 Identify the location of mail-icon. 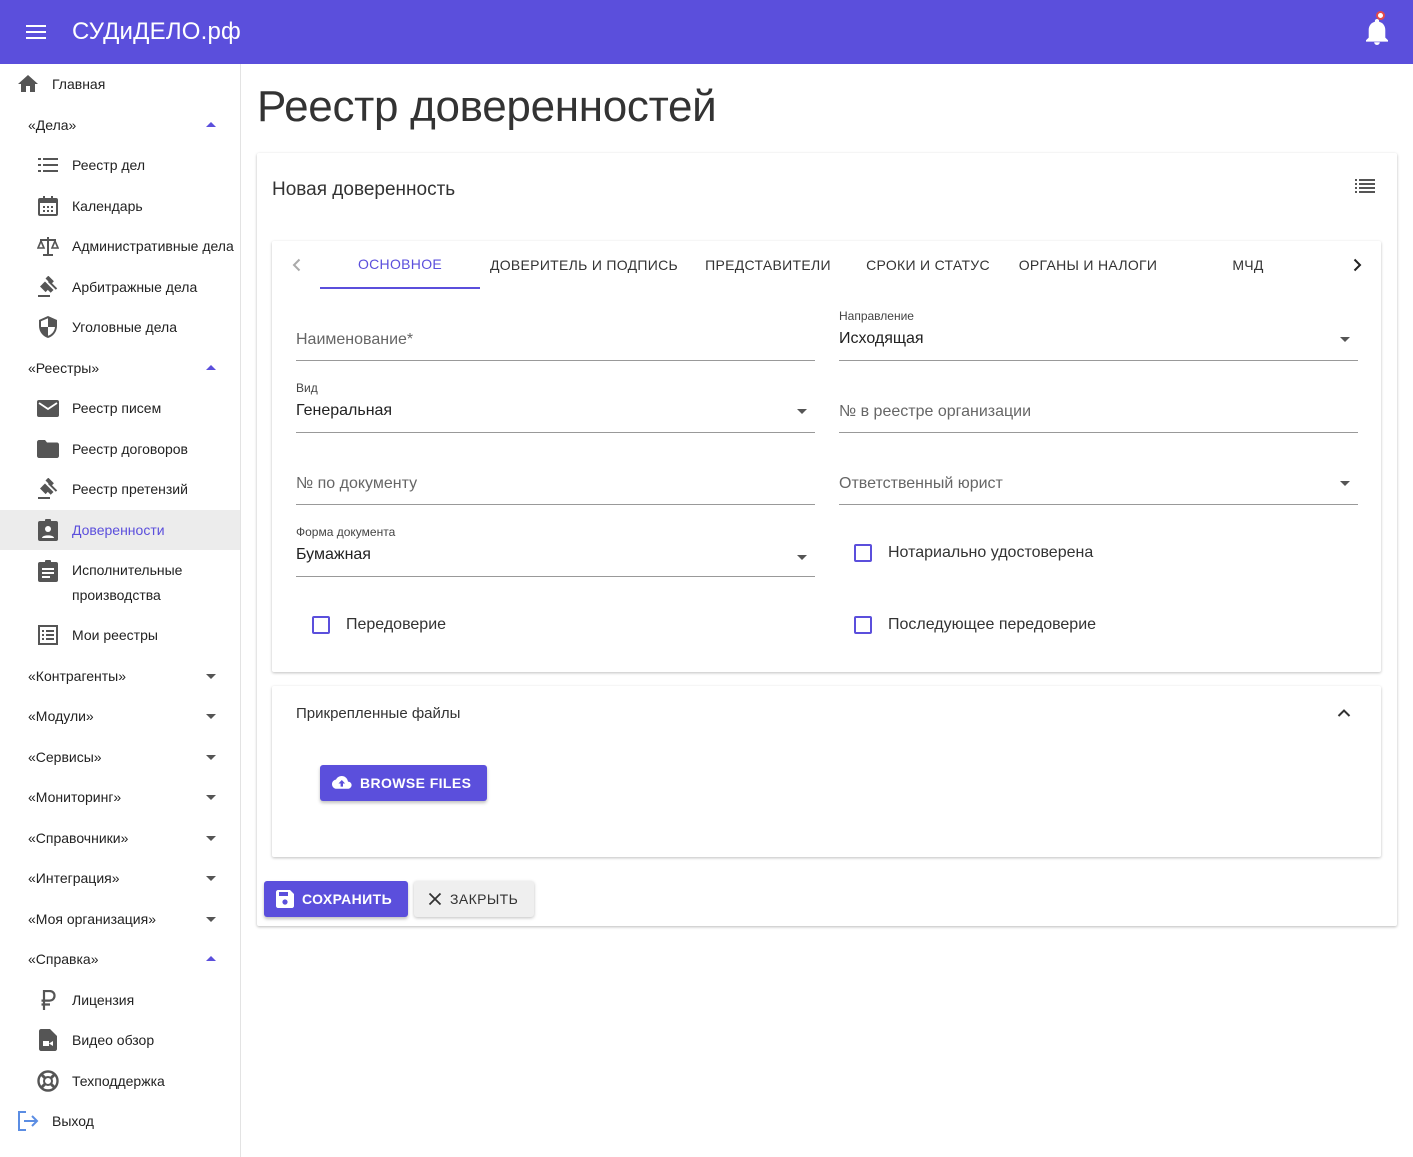
(48, 408).